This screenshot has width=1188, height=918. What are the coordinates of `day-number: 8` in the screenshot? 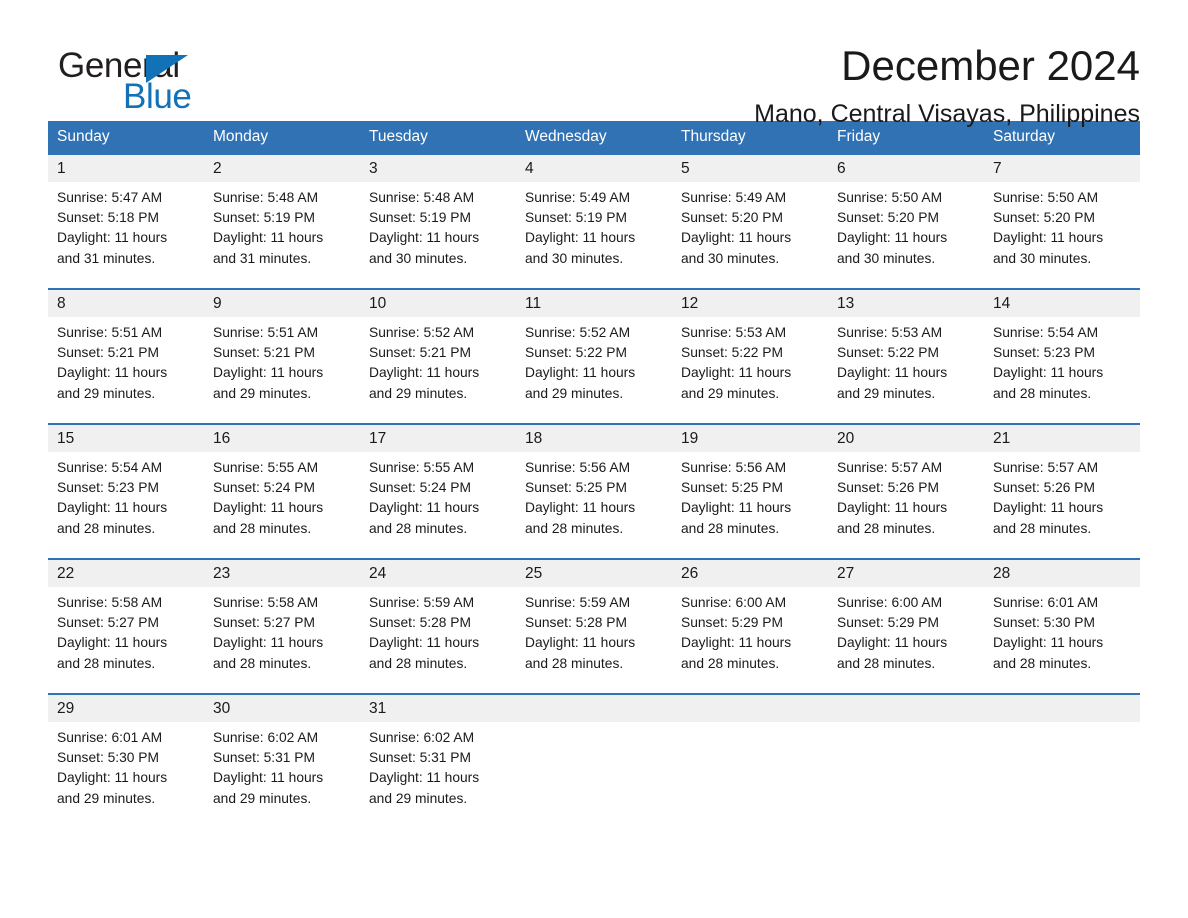 It's located at (126, 303).